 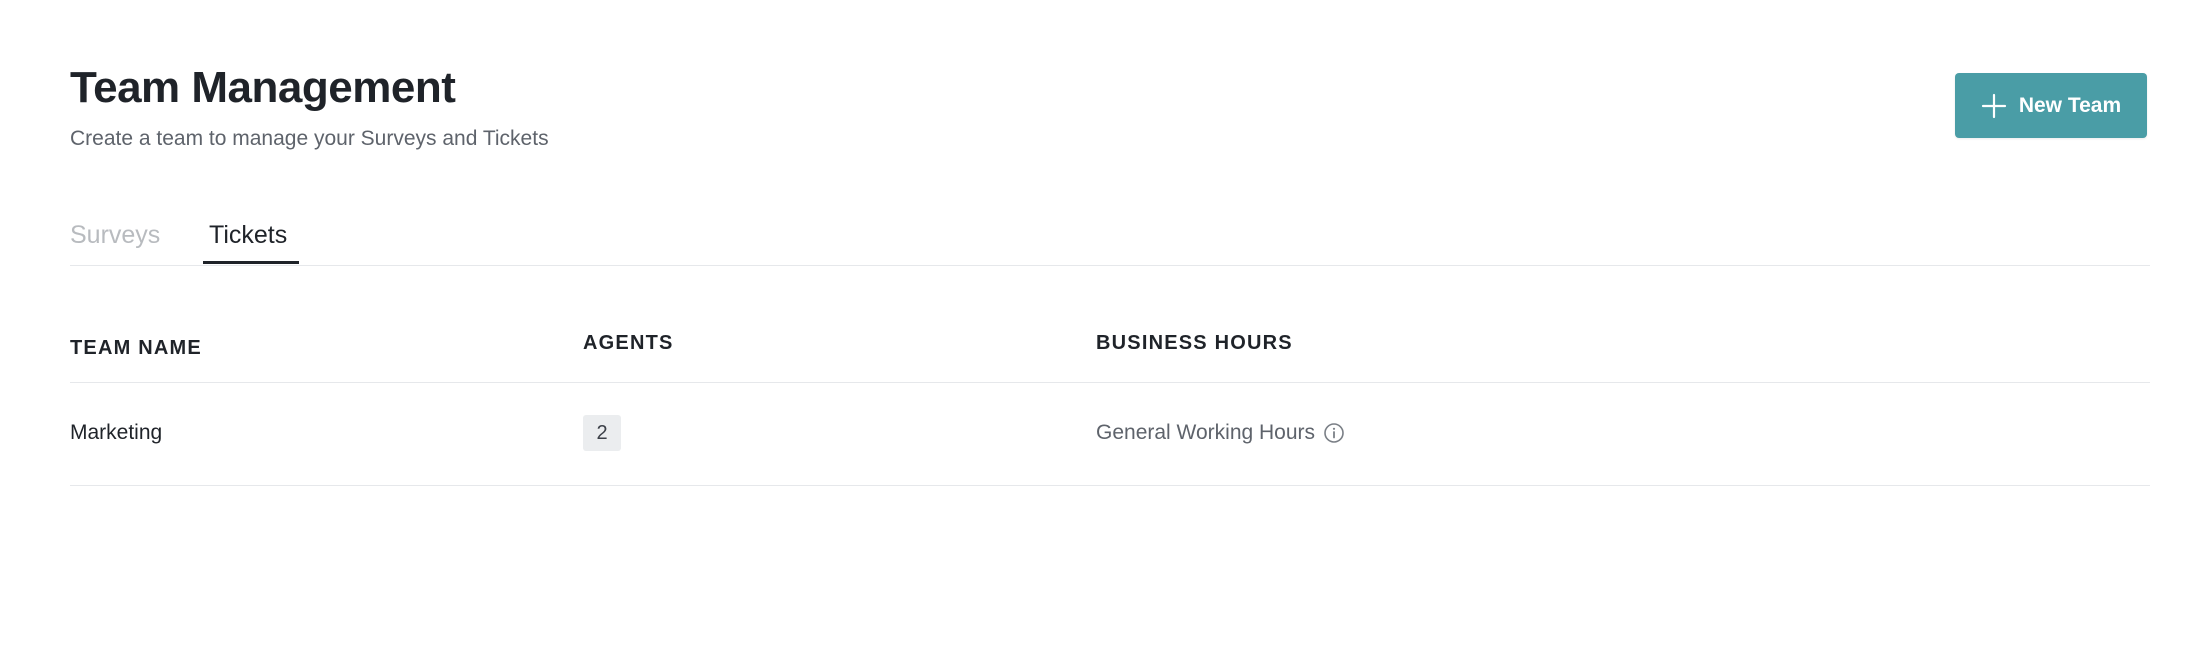 What do you see at coordinates (2070, 105) in the screenshot?
I see `new-team-label: New Team` at bounding box center [2070, 105].